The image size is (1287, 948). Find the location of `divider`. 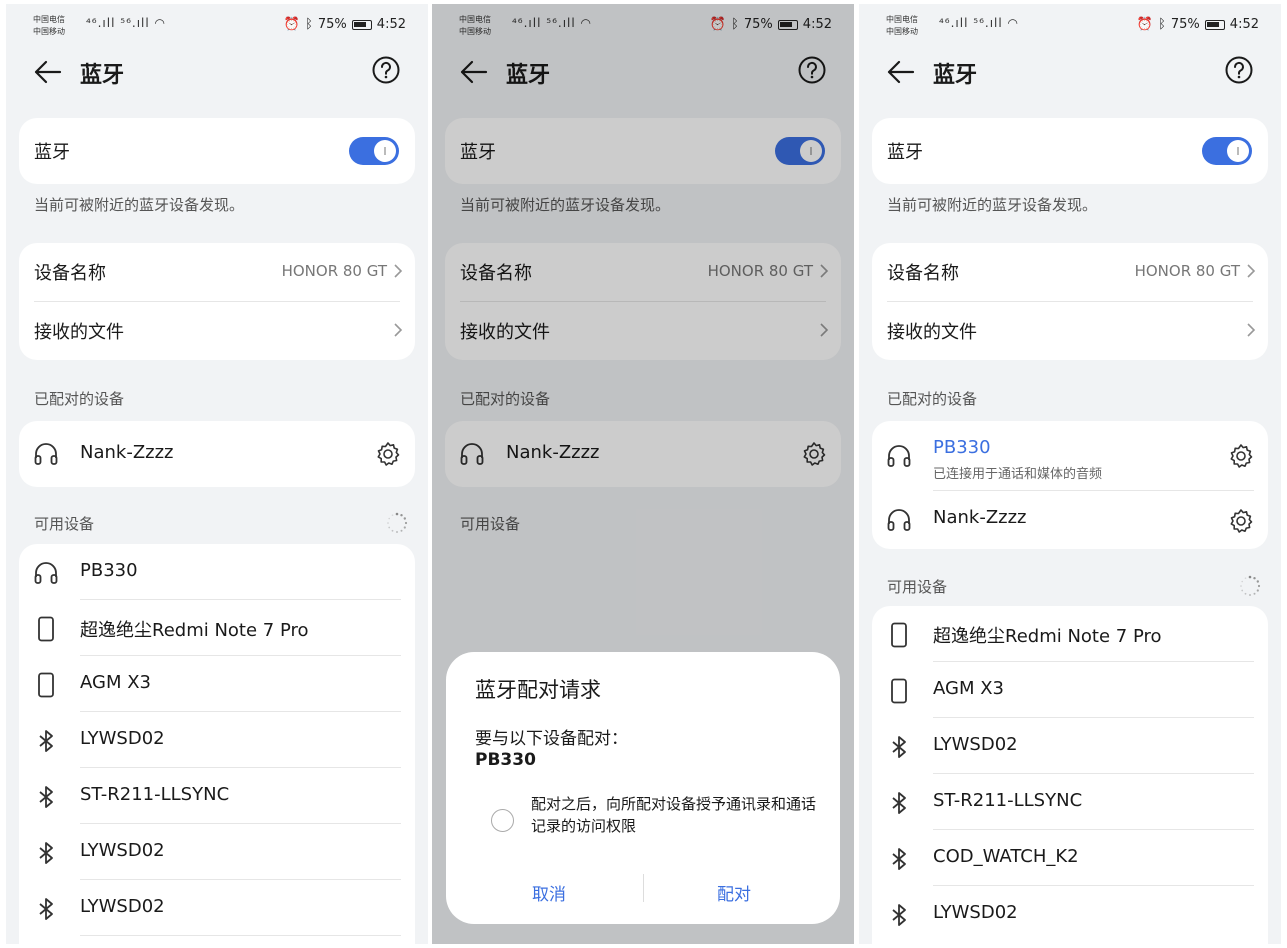

divider is located at coordinates (240, 935).